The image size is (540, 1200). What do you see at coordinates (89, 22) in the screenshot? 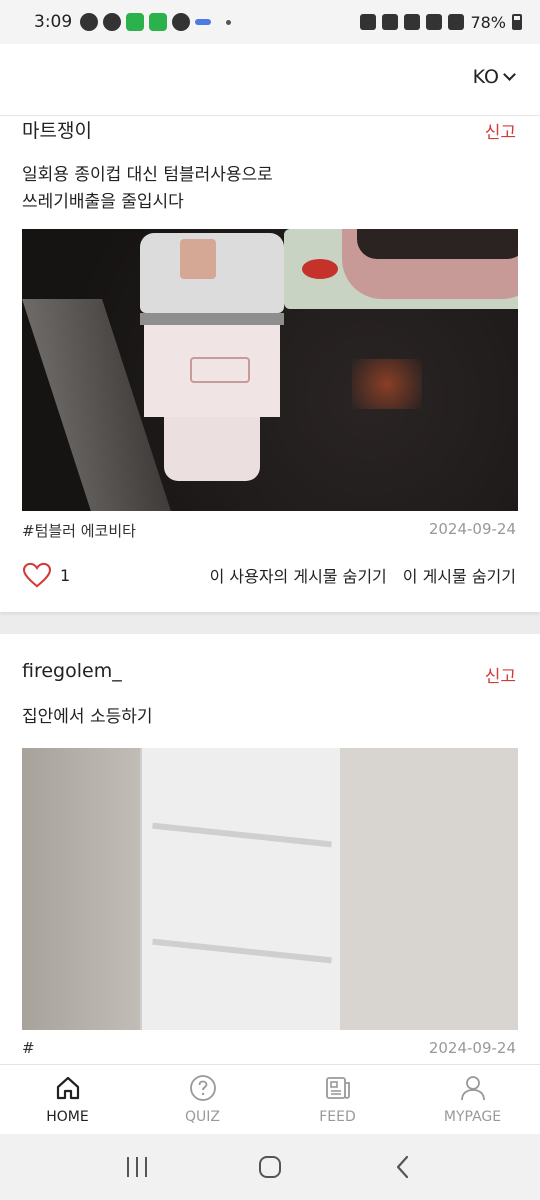
I see `talk-icon` at bounding box center [89, 22].